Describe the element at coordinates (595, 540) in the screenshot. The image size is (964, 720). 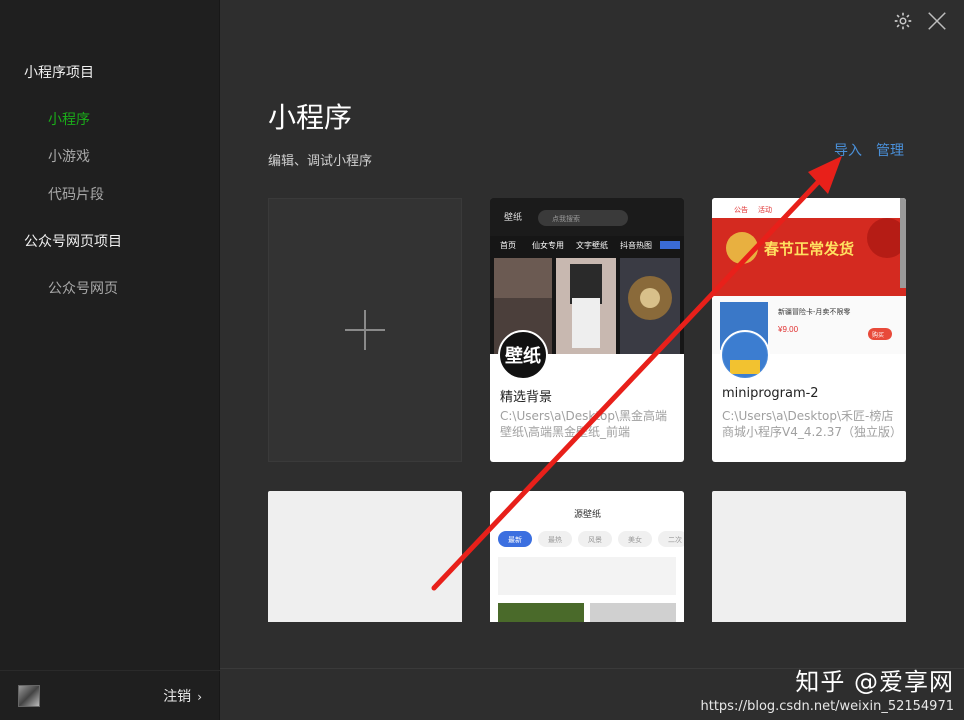
I see `thumb3-tab-3: 风景` at that location.